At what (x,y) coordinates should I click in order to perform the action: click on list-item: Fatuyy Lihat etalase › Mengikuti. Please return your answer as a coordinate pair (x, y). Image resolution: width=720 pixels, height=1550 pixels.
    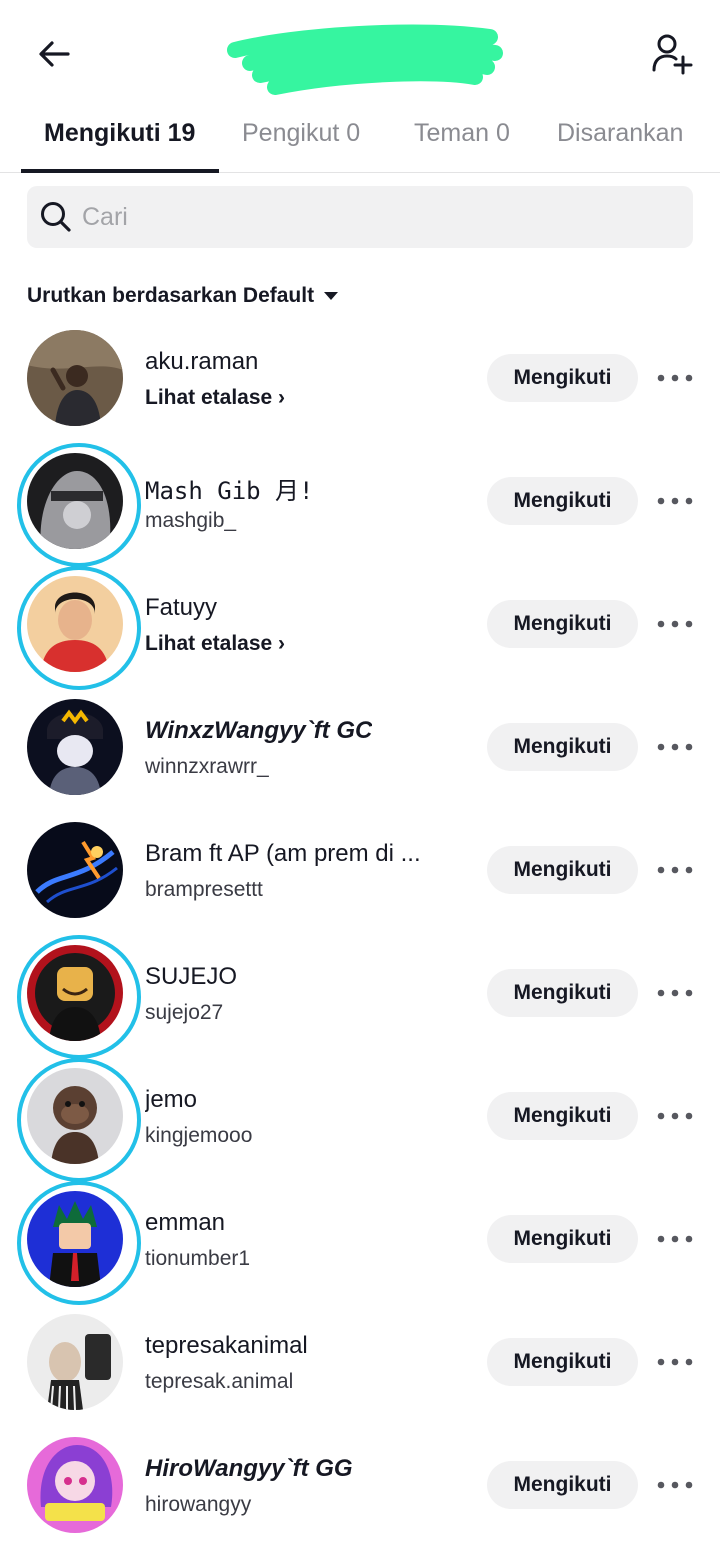
    Looking at the image, I should click on (360, 626).